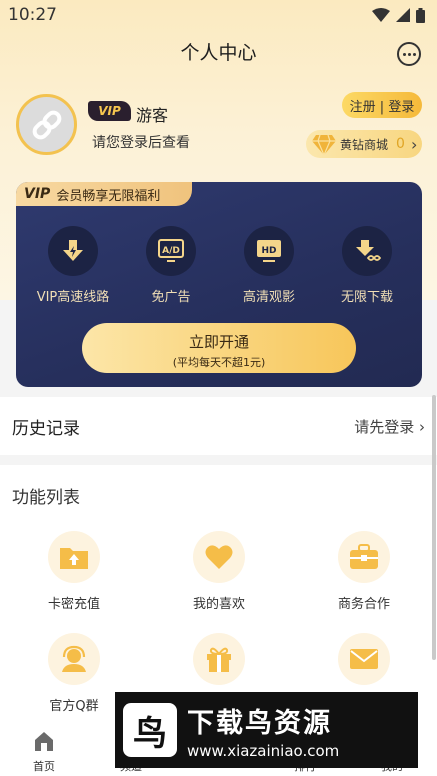 The width and height of the screenshot is (437, 776). I want to click on mall-count: 0, so click(400, 144).